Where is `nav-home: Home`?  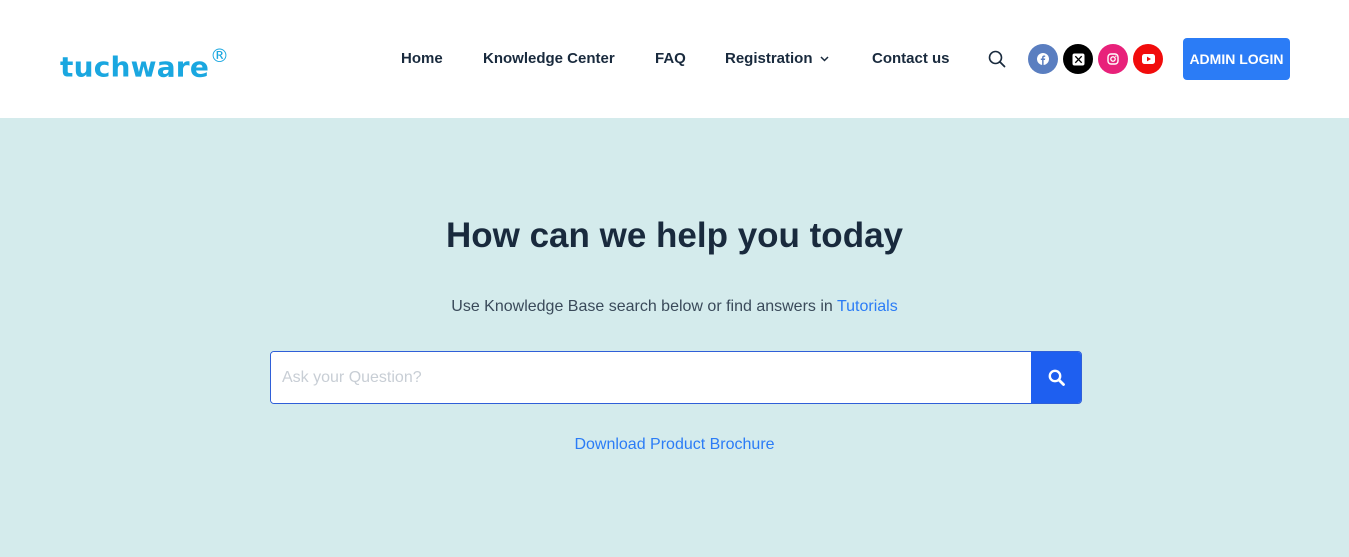 nav-home: Home is located at coordinates (422, 59).